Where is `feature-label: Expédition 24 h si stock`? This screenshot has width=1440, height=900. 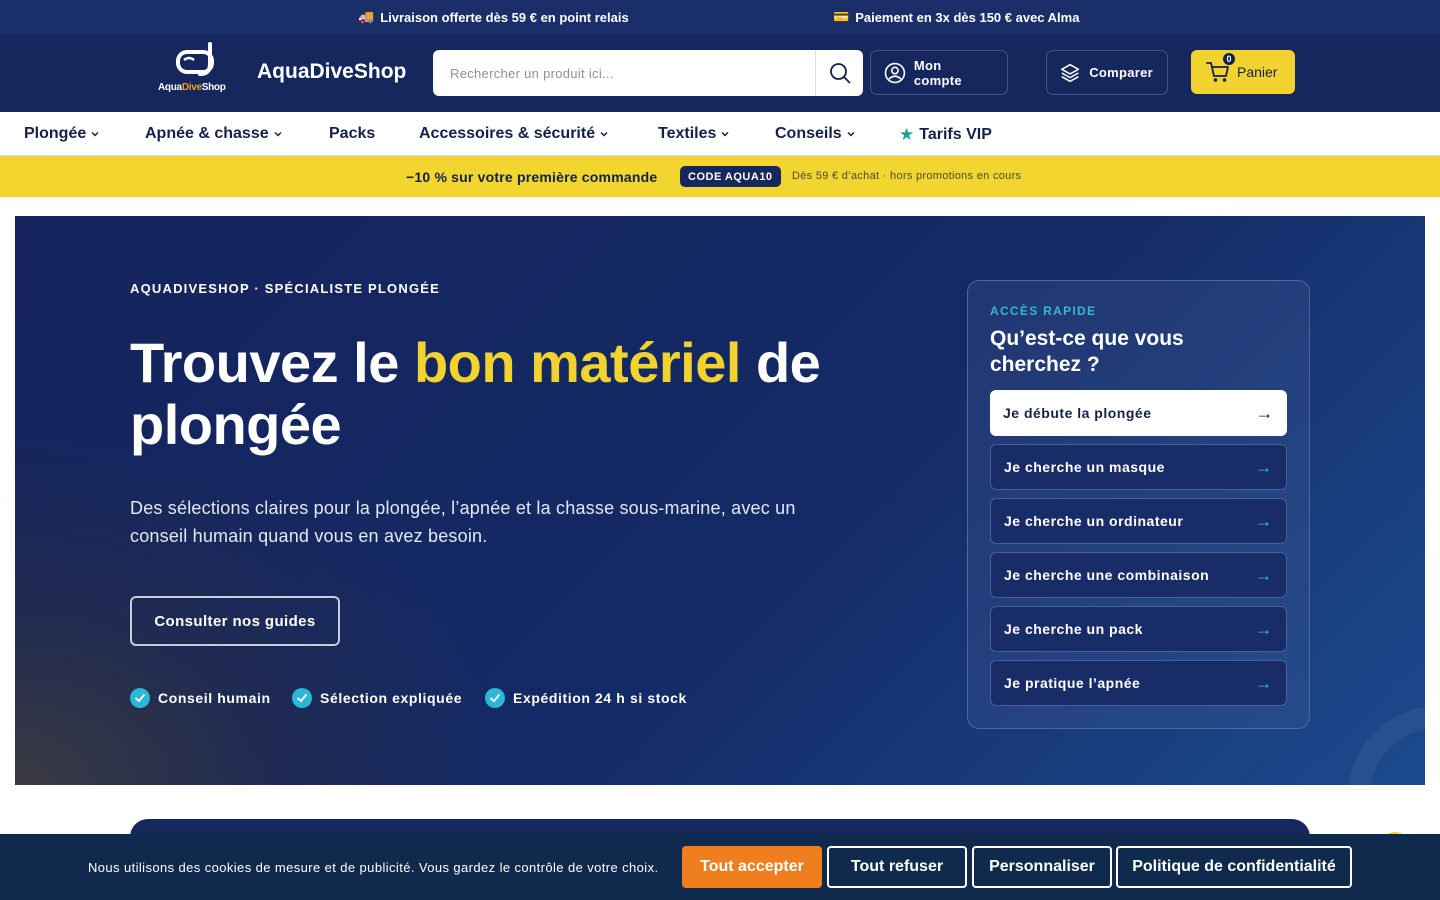 feature-label: Expédition 24 h si stock is located at coordinates (600, 698).